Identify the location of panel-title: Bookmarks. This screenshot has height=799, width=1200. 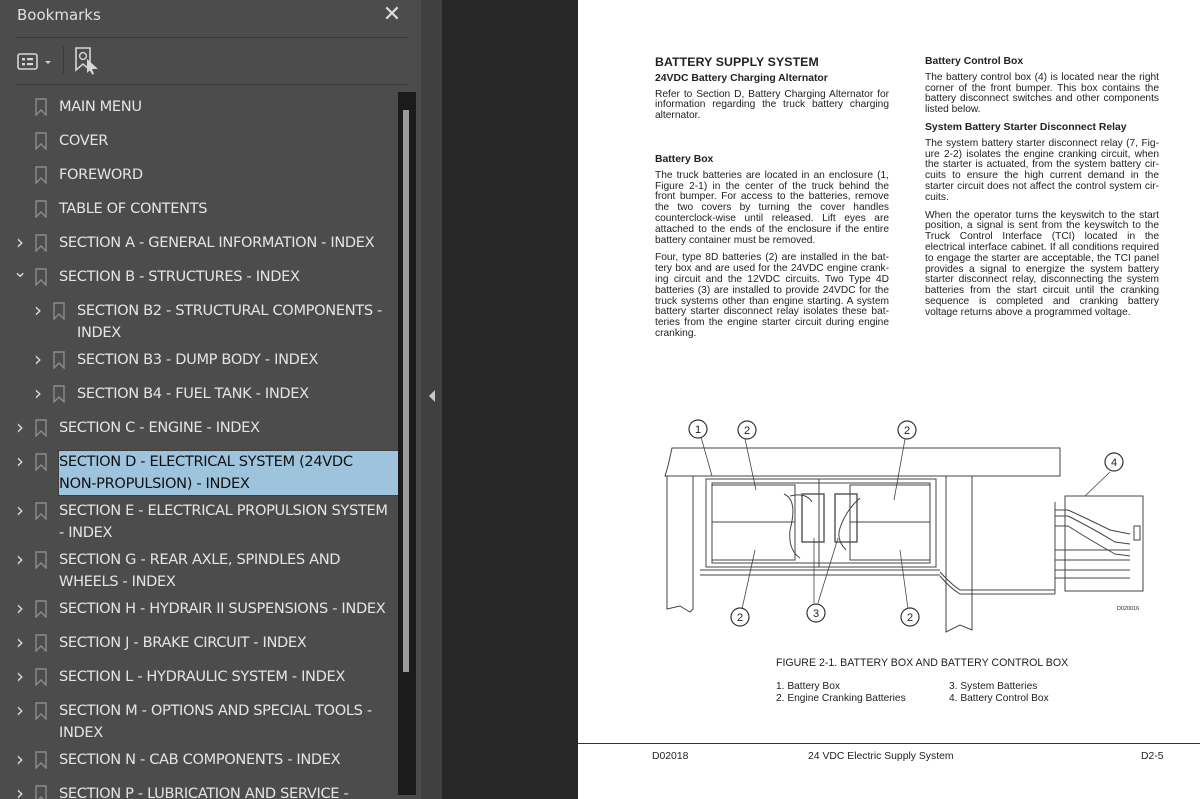
(59, 15).